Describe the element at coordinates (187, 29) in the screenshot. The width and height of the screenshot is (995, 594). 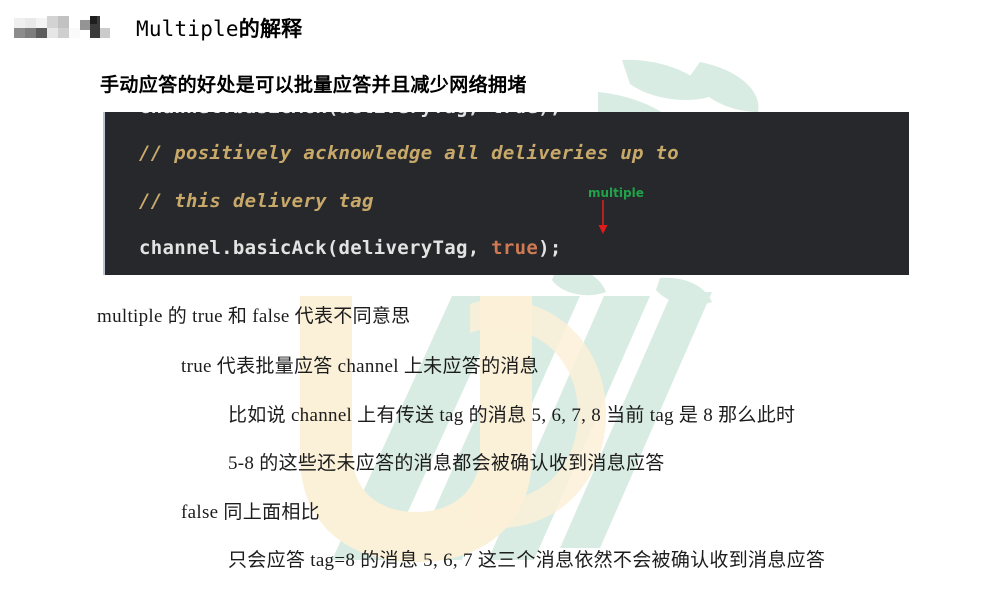
I see `page-title-latin: Multiple` at that location.